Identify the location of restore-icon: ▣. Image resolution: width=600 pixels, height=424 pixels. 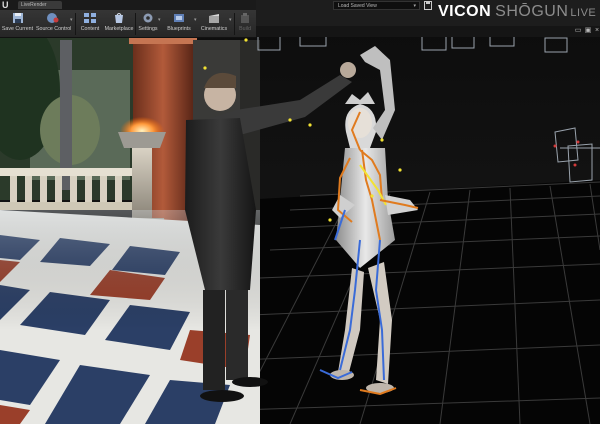
(588, 31).